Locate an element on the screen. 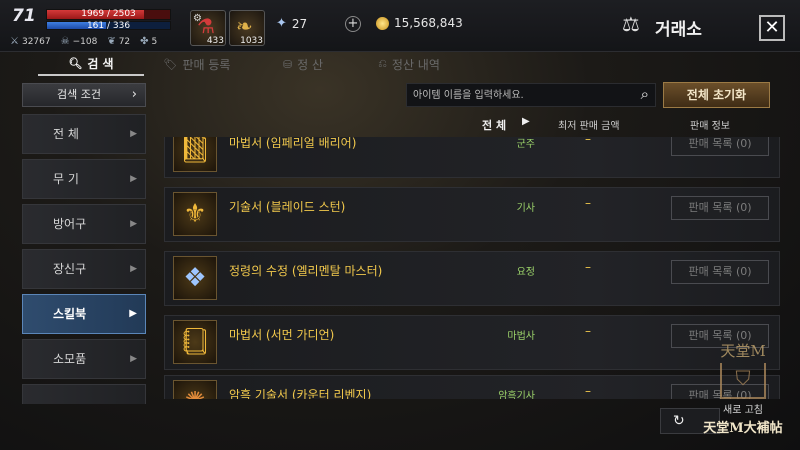 The image size is (800, 450). stat-combat-power: ⚔ 32767 is located at coordinates (30, 41).